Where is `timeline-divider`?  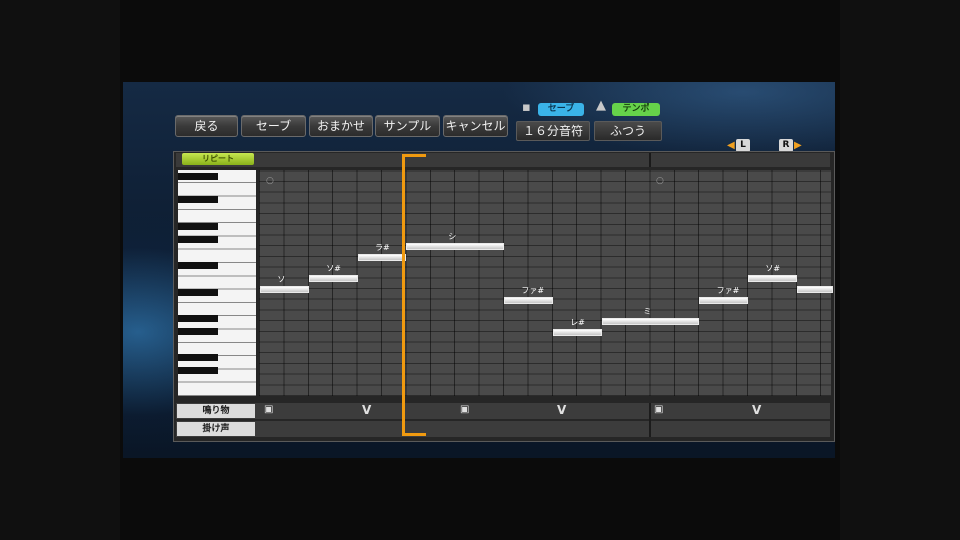 timeline-divider is located at coordinates (650, 160).